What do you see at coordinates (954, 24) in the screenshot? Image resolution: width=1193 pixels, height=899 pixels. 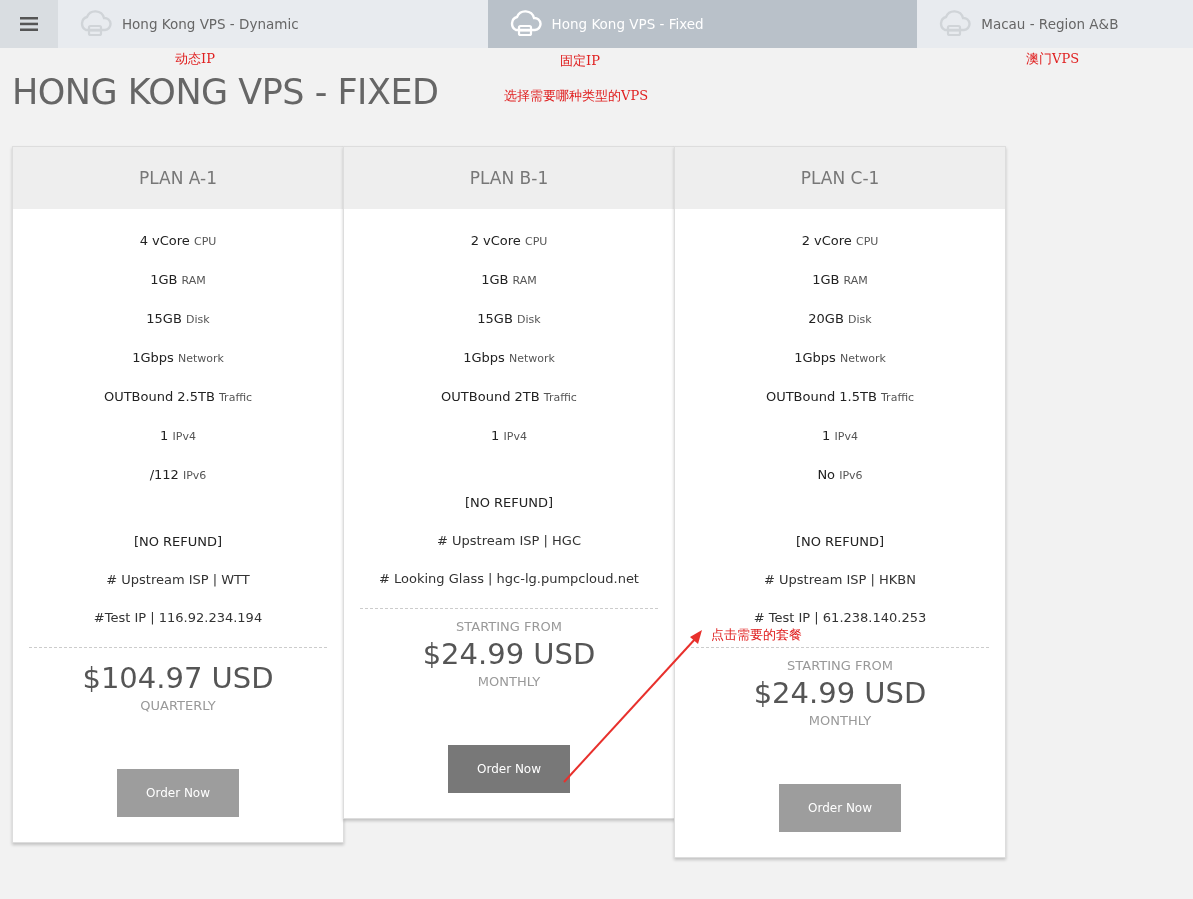 I see `cloud-server-icon` at bounding box center [954, 24].